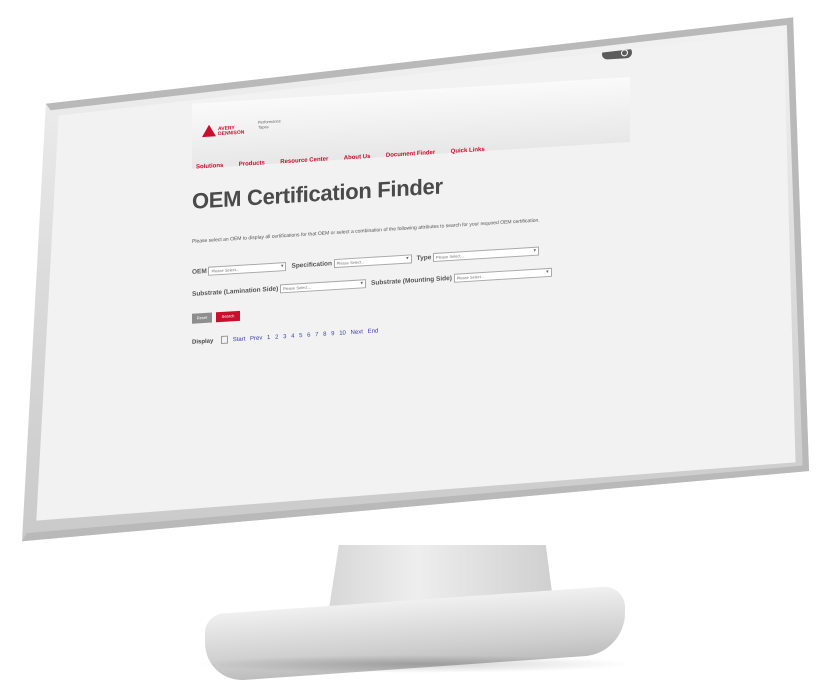 The image size is (819, 683). Describe the element at coordinates (311, 265) in the screenshot. I see `specification-label: Specification` at that location.